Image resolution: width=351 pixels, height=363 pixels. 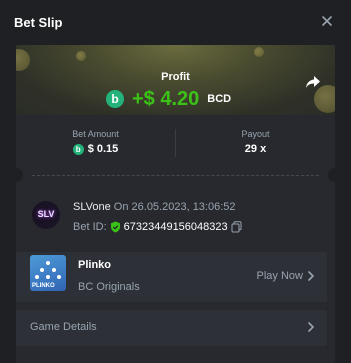 I want to click on bet-id-line: Bet ID: 67323449156048323, so click(x=157, y=227).